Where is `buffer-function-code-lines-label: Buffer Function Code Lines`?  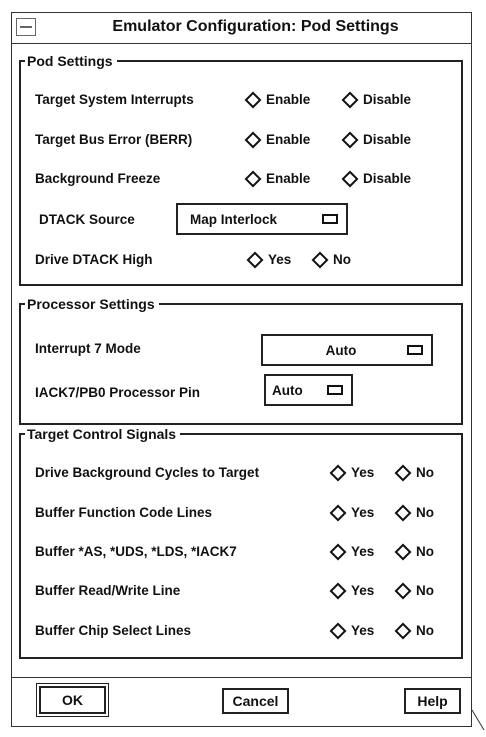 buffer-function-code-lines-label: Buffer Function Code Lines is located at coordinates (123, 512).